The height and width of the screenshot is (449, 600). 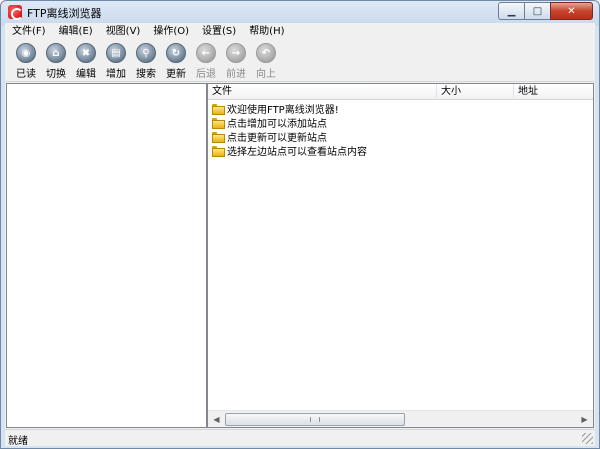 What do you see at coordinates (400, 122) in the screenshot?
I see `list-item: 点击增加可以添加站点` at bounding box center [400, 122].